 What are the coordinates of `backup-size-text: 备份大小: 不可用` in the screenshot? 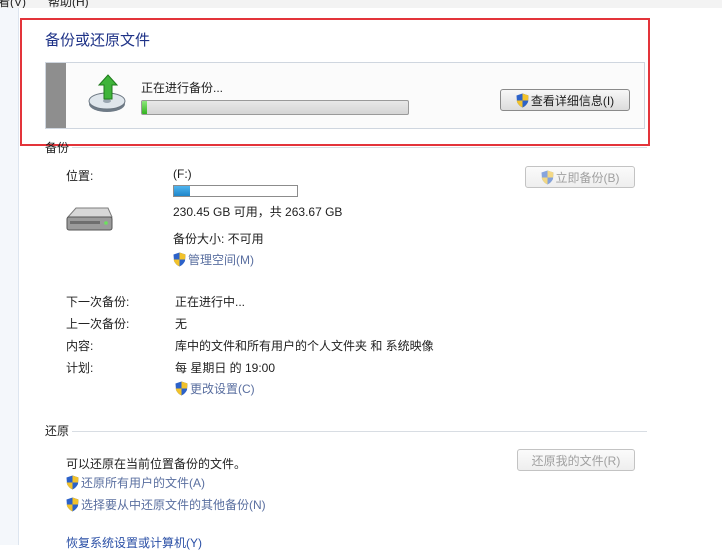 It's located at (218, 239).